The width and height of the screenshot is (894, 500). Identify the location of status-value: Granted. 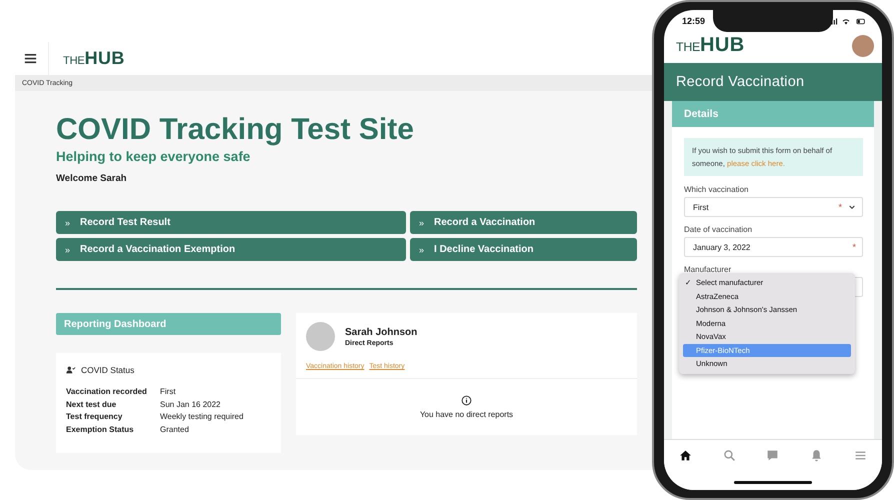
(175, 429).